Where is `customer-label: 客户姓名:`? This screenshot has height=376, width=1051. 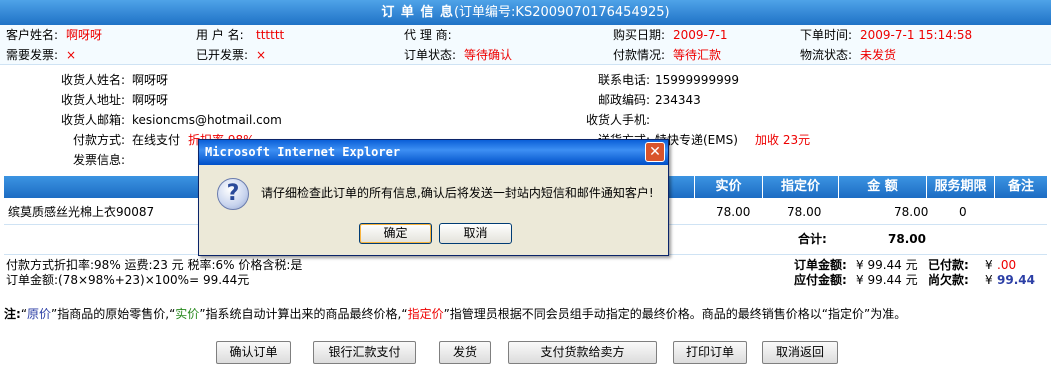
customer-label: 客户姓名: is located at coordinates (32, 35).